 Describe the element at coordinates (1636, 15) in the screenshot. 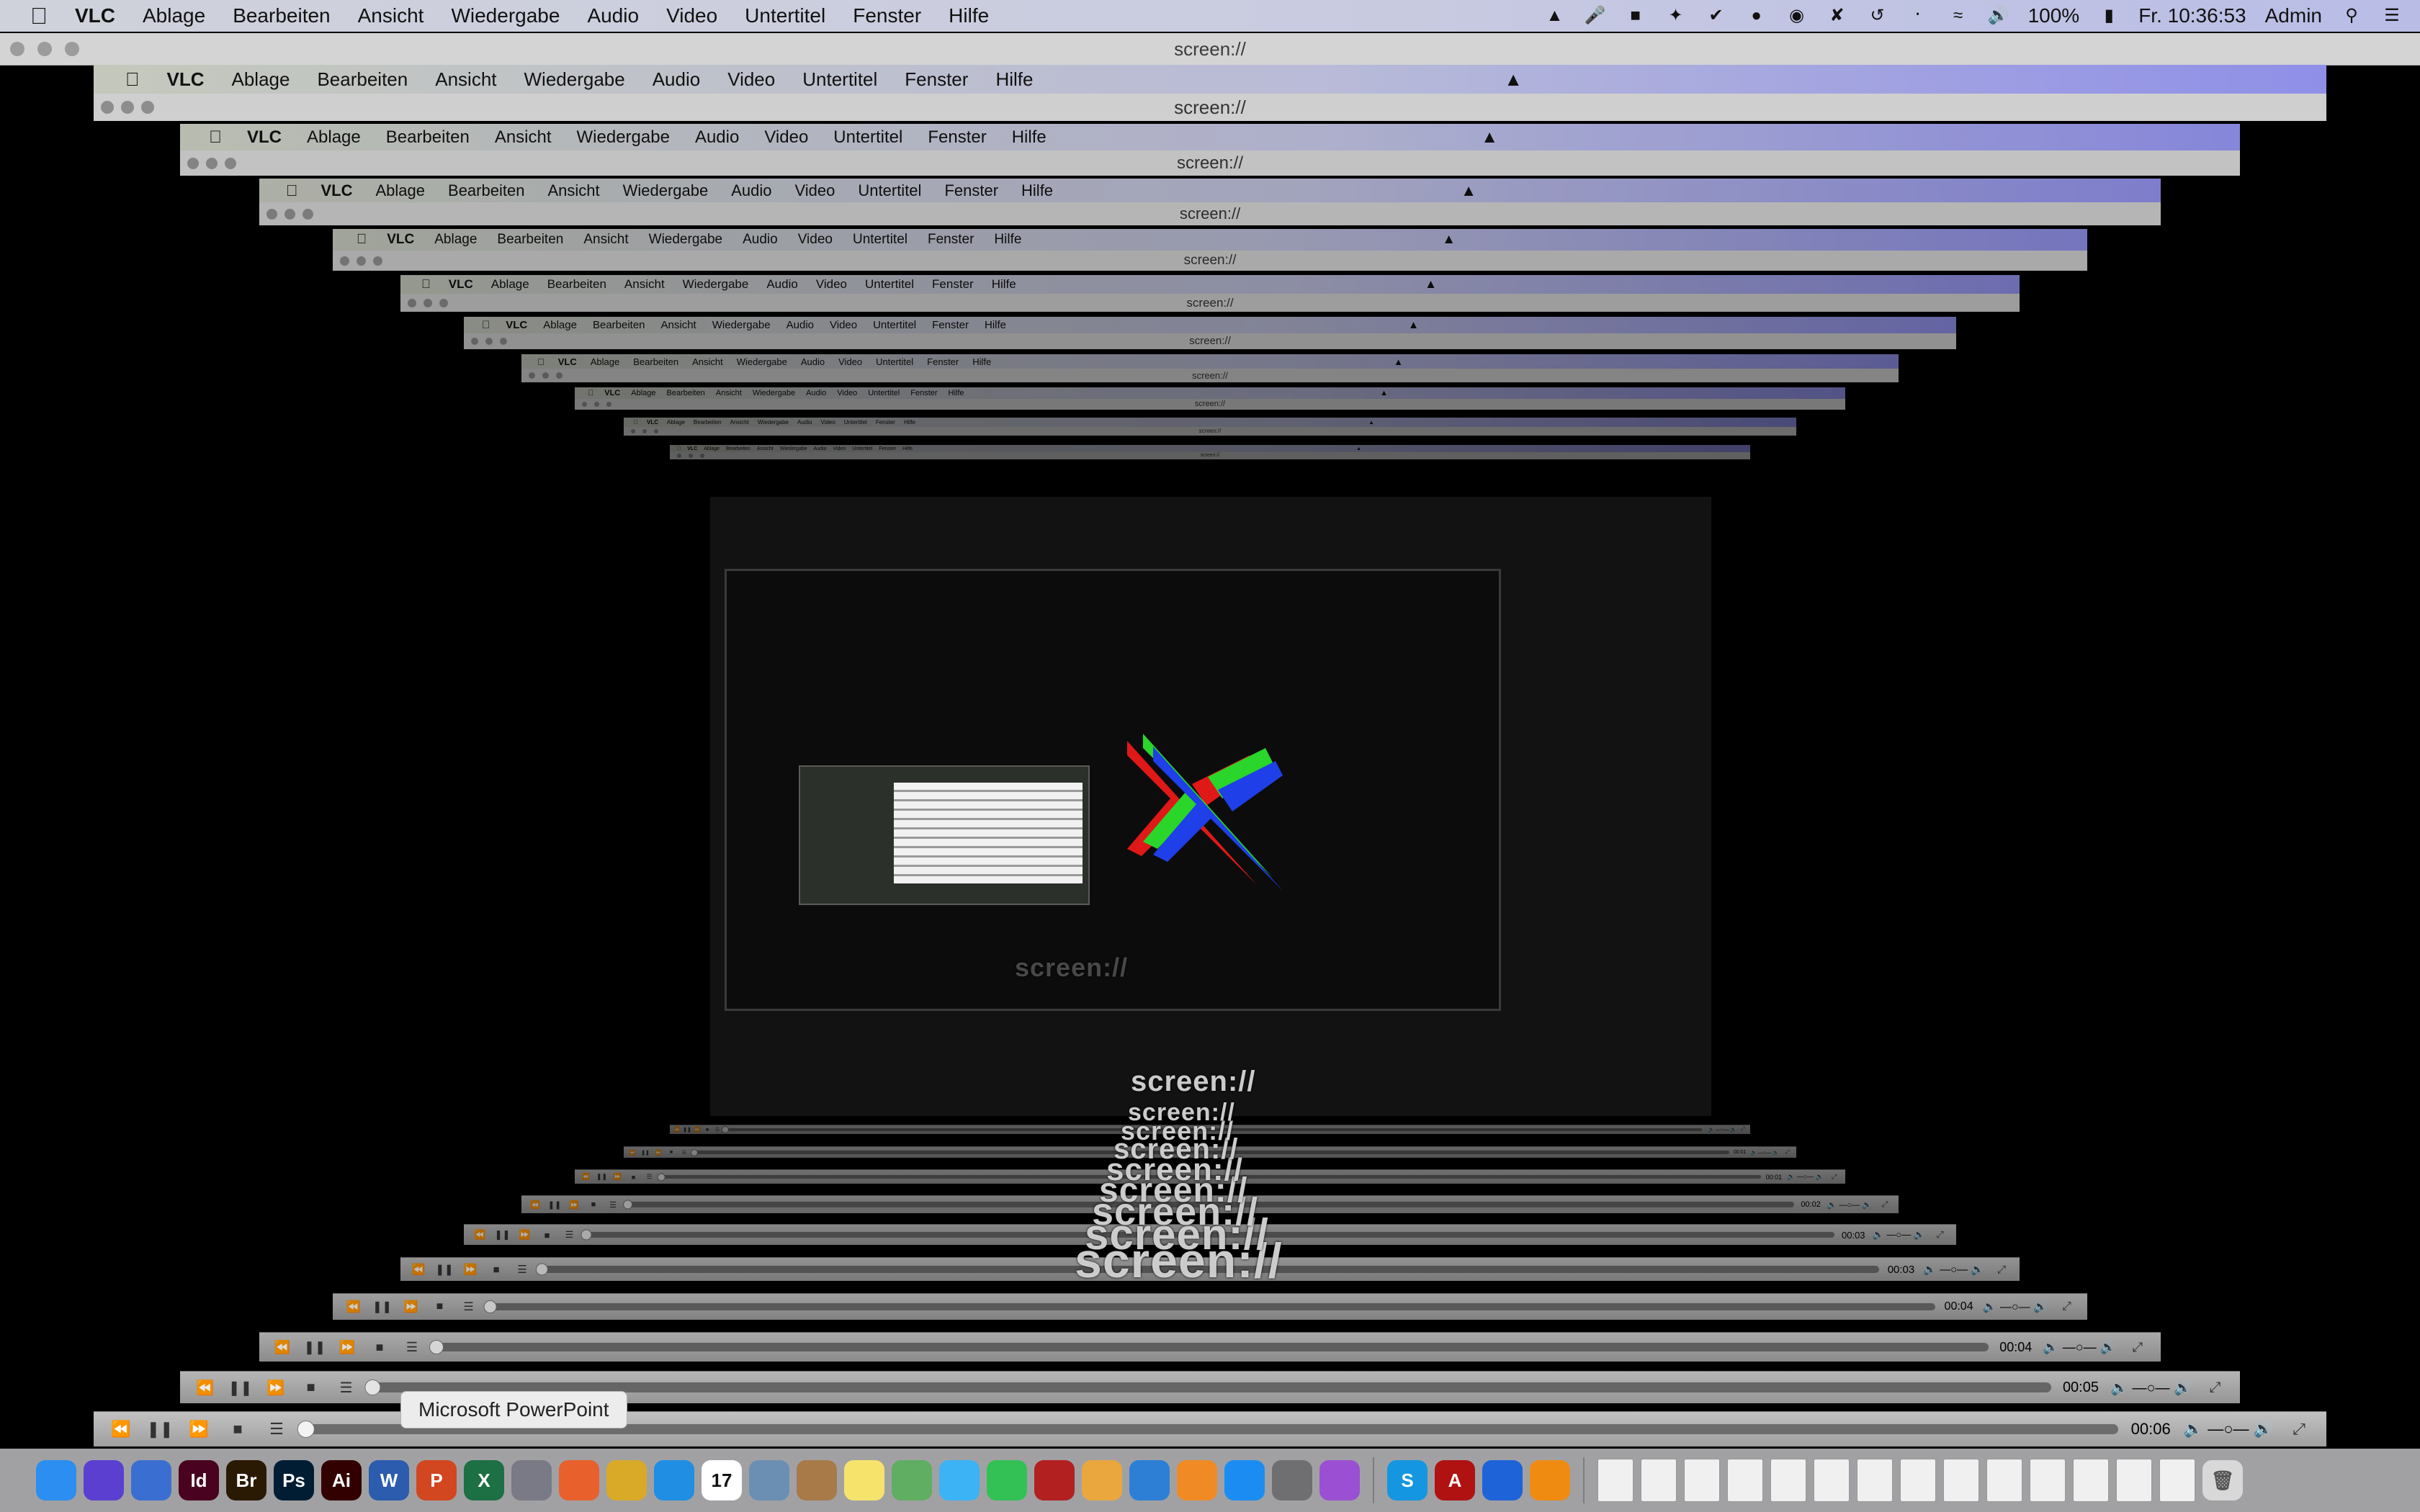

I see `camera-icon: ■` at that location.